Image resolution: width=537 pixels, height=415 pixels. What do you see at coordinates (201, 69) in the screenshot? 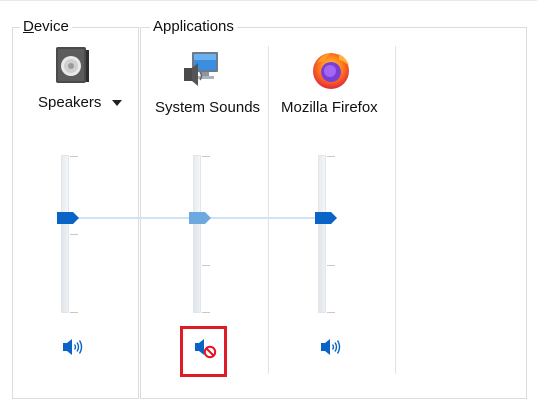
I see `system-sounds-icon` at bounding box center [201, 69].